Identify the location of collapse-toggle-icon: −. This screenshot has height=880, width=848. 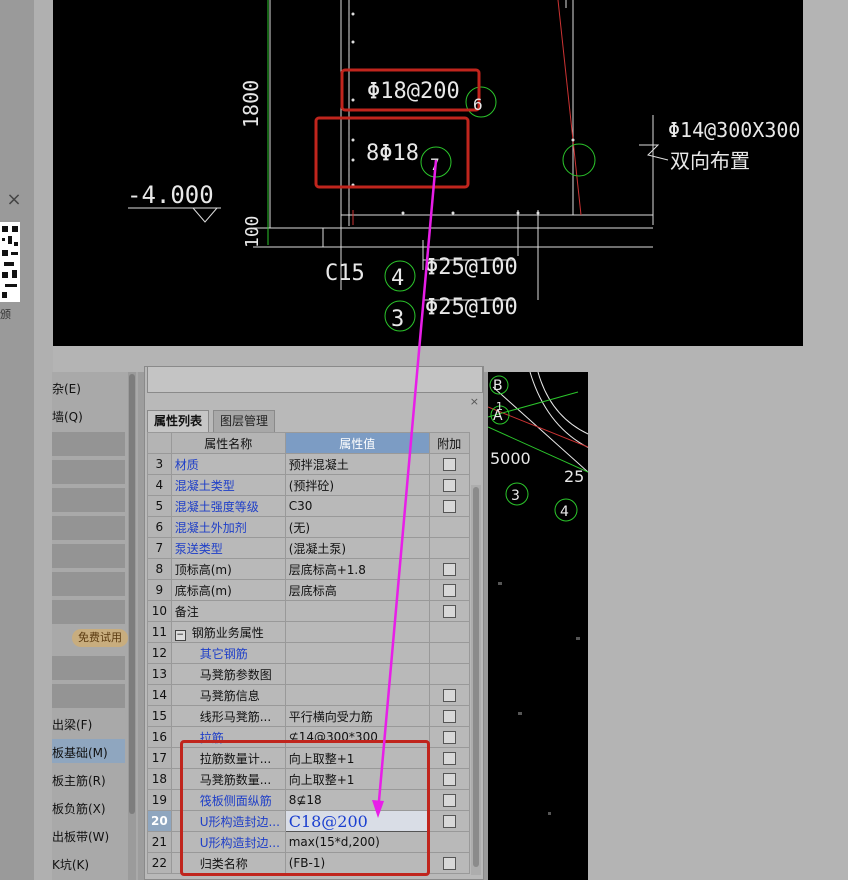
(180, 635).